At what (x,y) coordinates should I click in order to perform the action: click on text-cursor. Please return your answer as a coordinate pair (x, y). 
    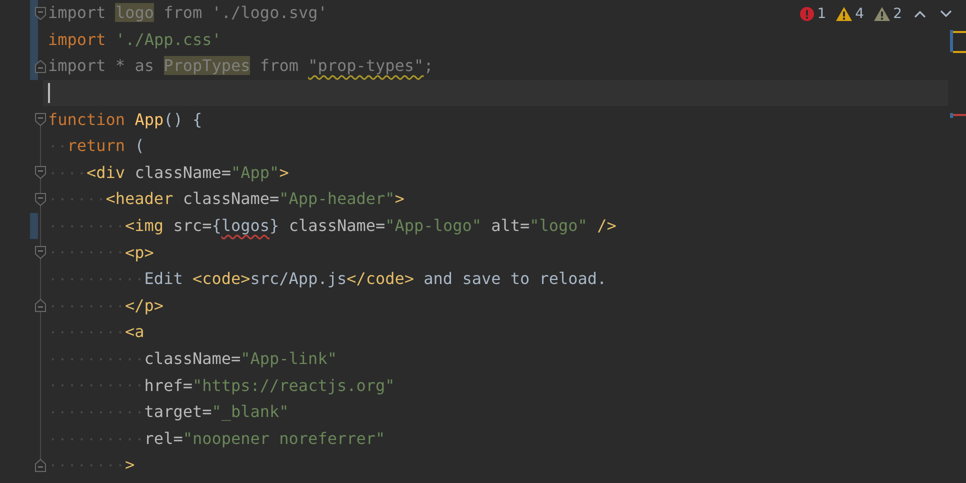
    Looking at the image, I should click on (49, 93).